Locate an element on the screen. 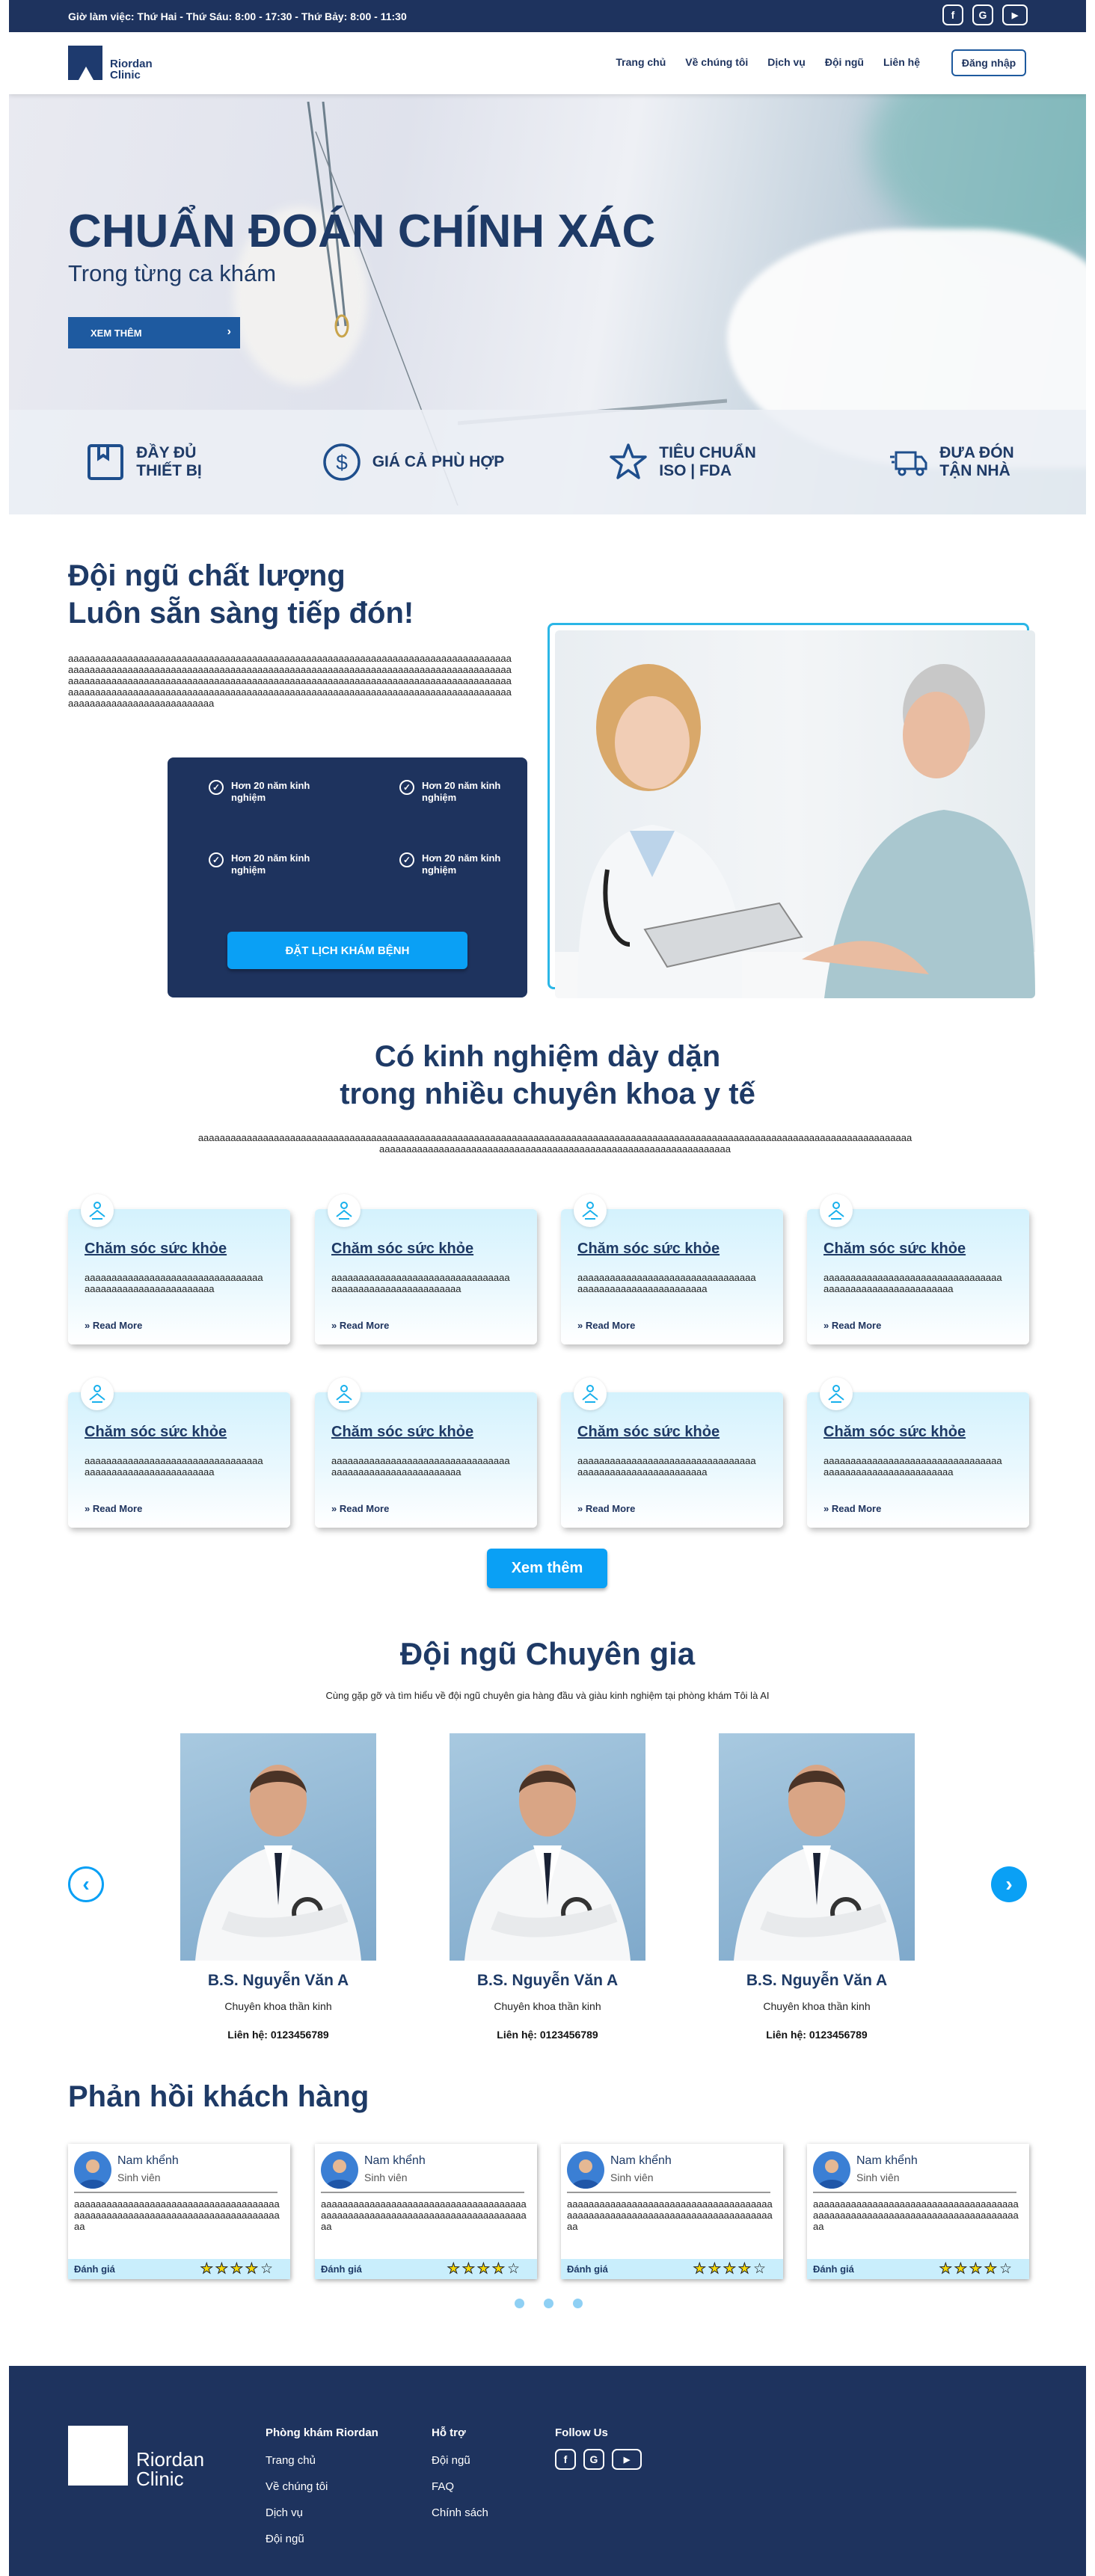 The width and height of the screenshot is (1095, 2576). footer-link: Về chúng tôi is located at coordinates (297, 2486).